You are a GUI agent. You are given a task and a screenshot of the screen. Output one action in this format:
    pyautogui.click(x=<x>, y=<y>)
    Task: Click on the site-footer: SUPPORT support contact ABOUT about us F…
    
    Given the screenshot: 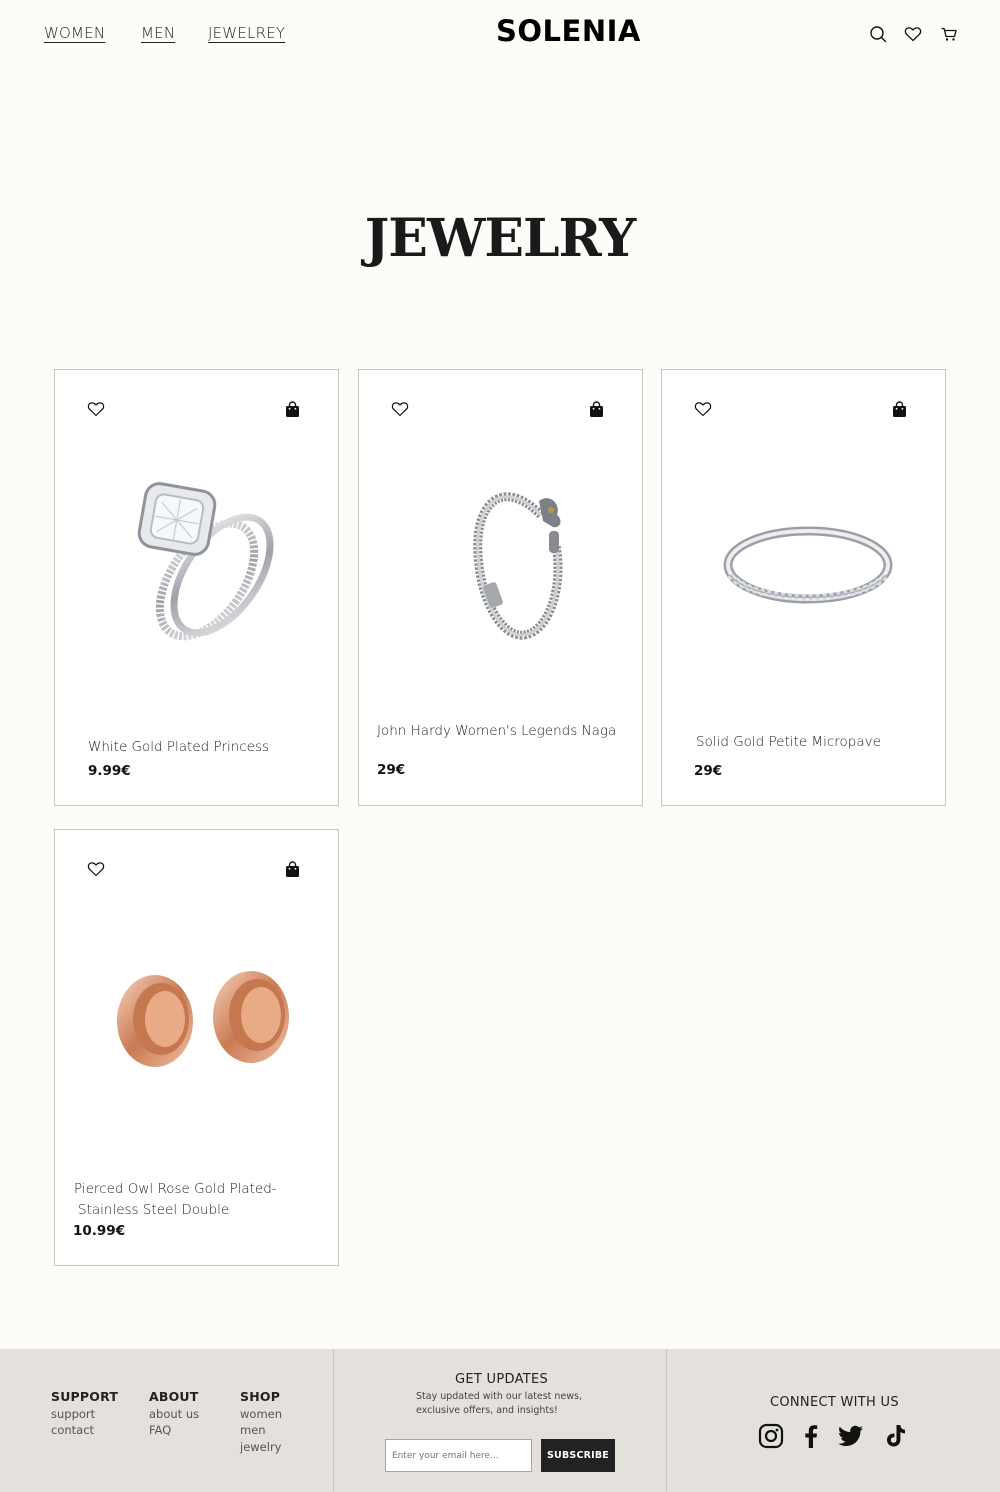 What is the action you would take?
    pyautogui.click(x=500, y=1420)
    